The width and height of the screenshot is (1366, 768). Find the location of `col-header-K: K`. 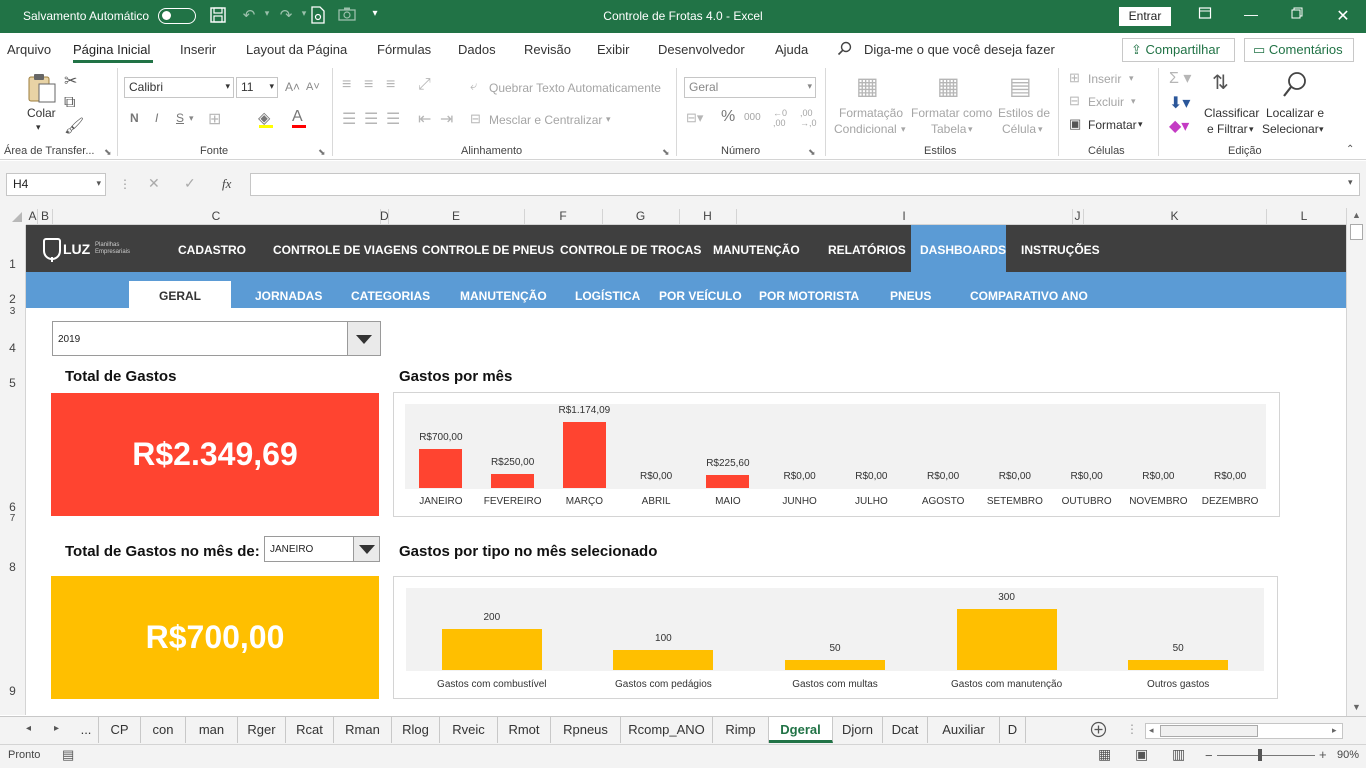

col-header-K: K is located at coordinates (1174, 216).